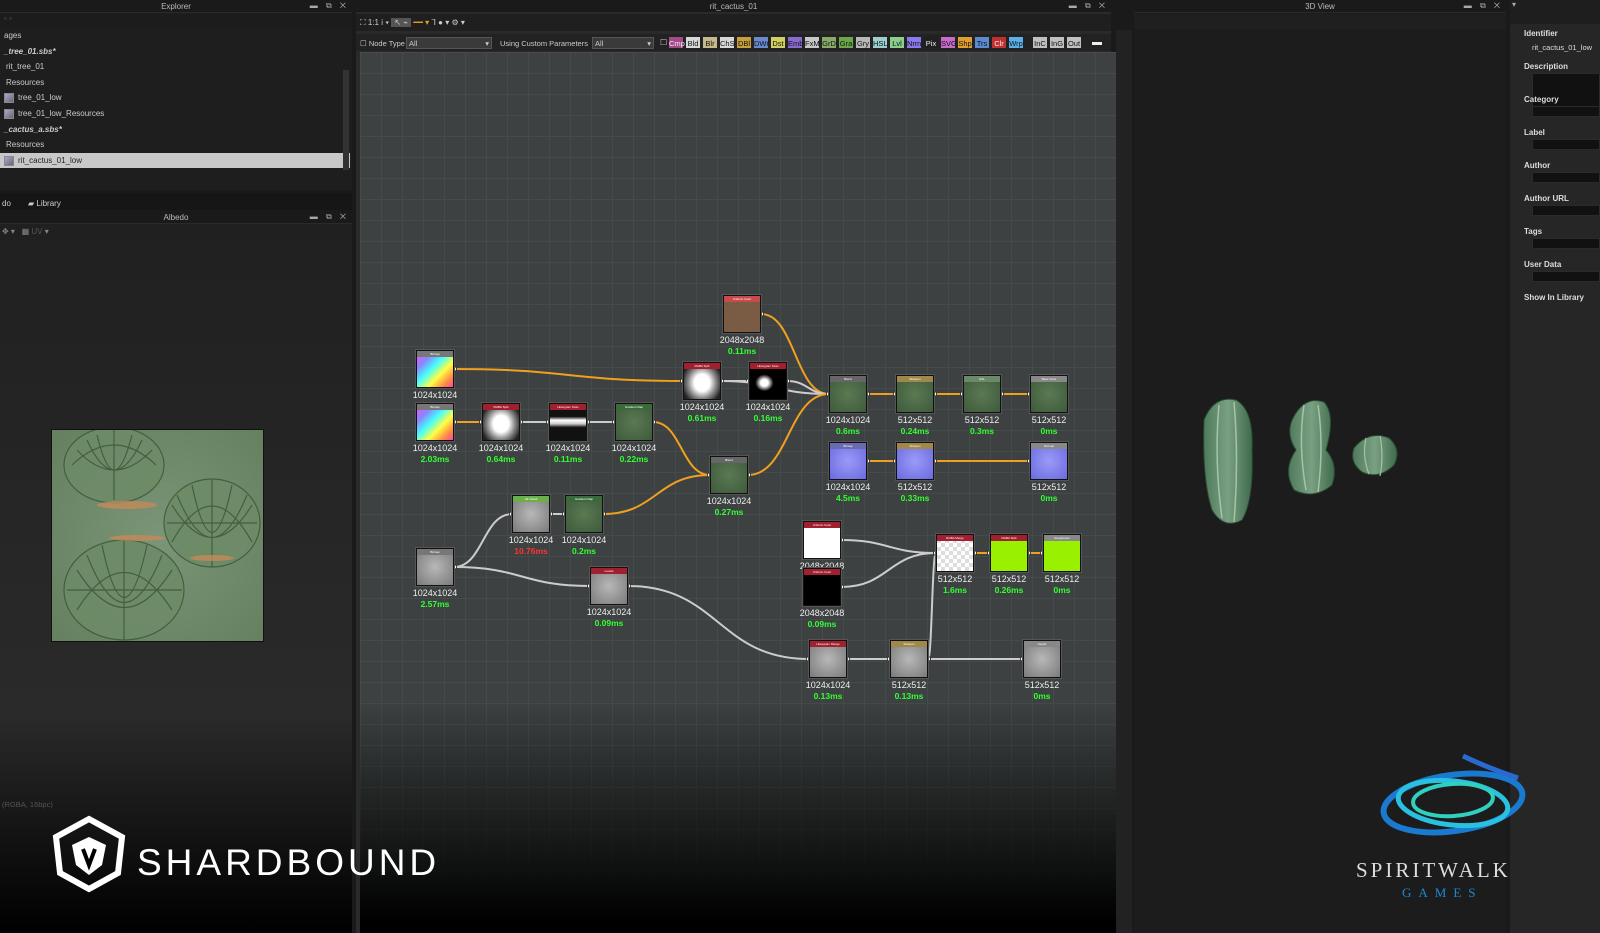  What do you see at coordinates (329, 6) in the screenshot?
I see `panel-buttons: ▬ ⧉ ✕` at bounding box center [329, 6].